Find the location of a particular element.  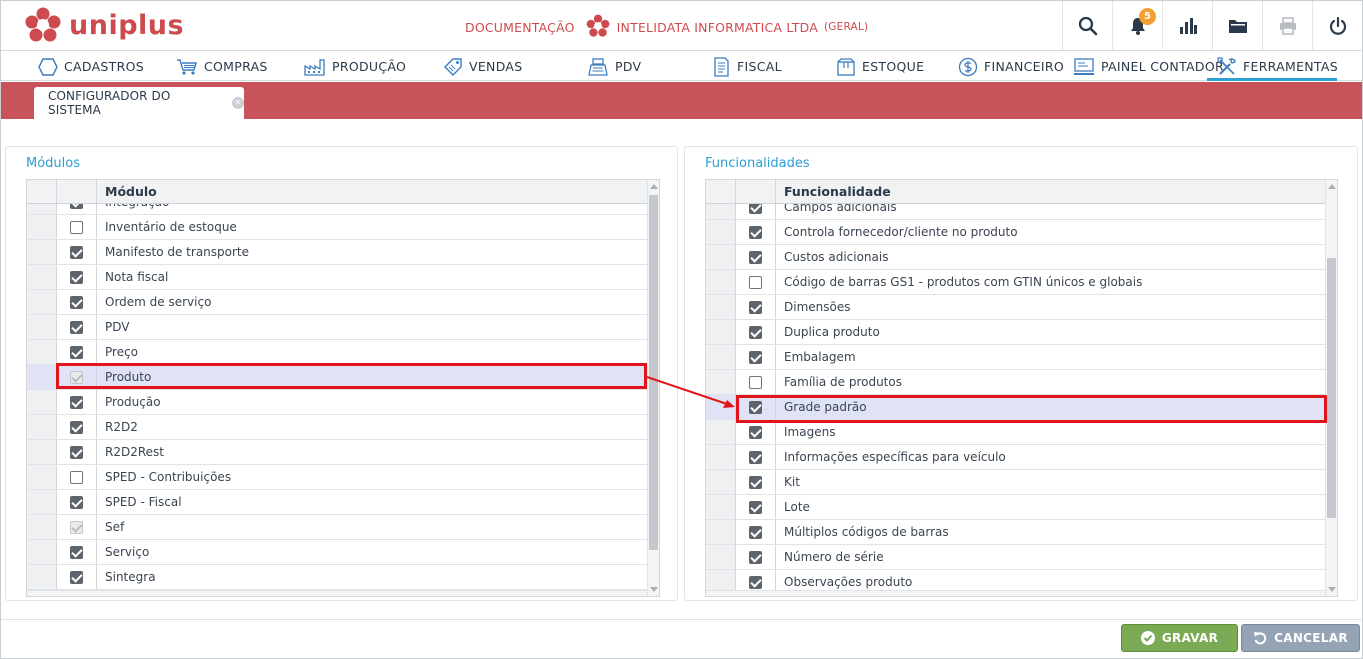

table-row: Inventário de estoque is located at coordinates (337, 227).